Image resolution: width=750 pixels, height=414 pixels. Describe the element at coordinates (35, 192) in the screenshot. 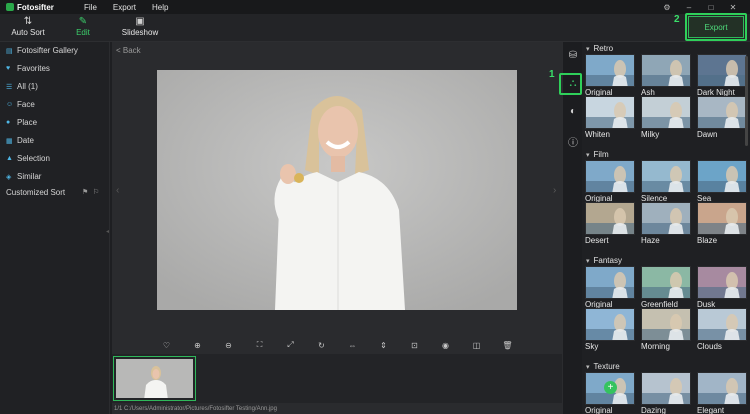

I see `sidebar-item-customized-sort: Customized Sort` at that location.